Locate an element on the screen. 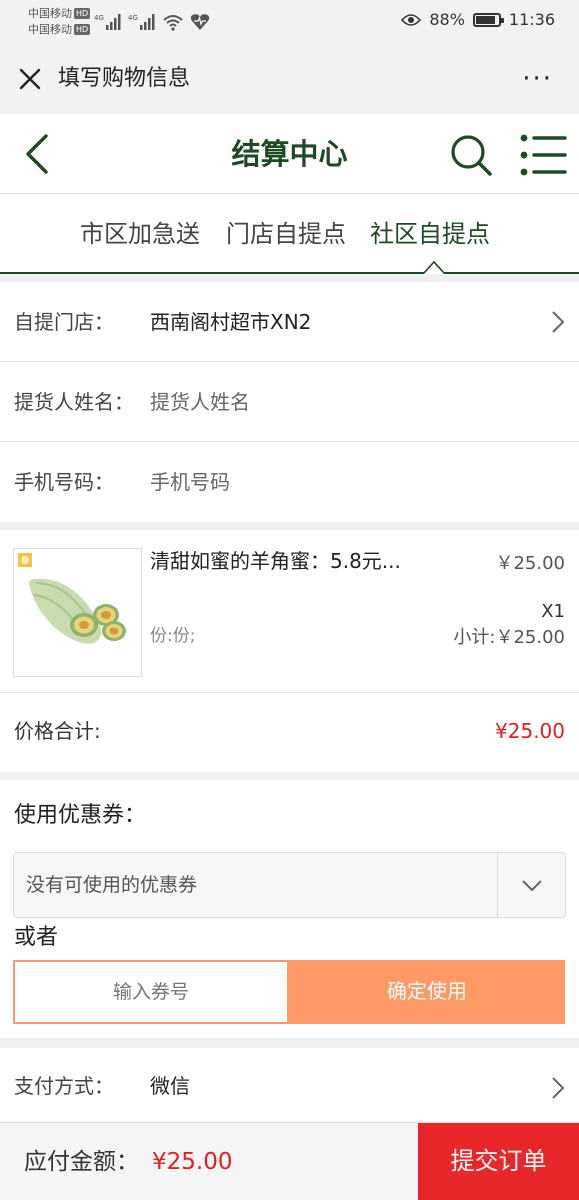  product-image is located at coordinates (77, 612).